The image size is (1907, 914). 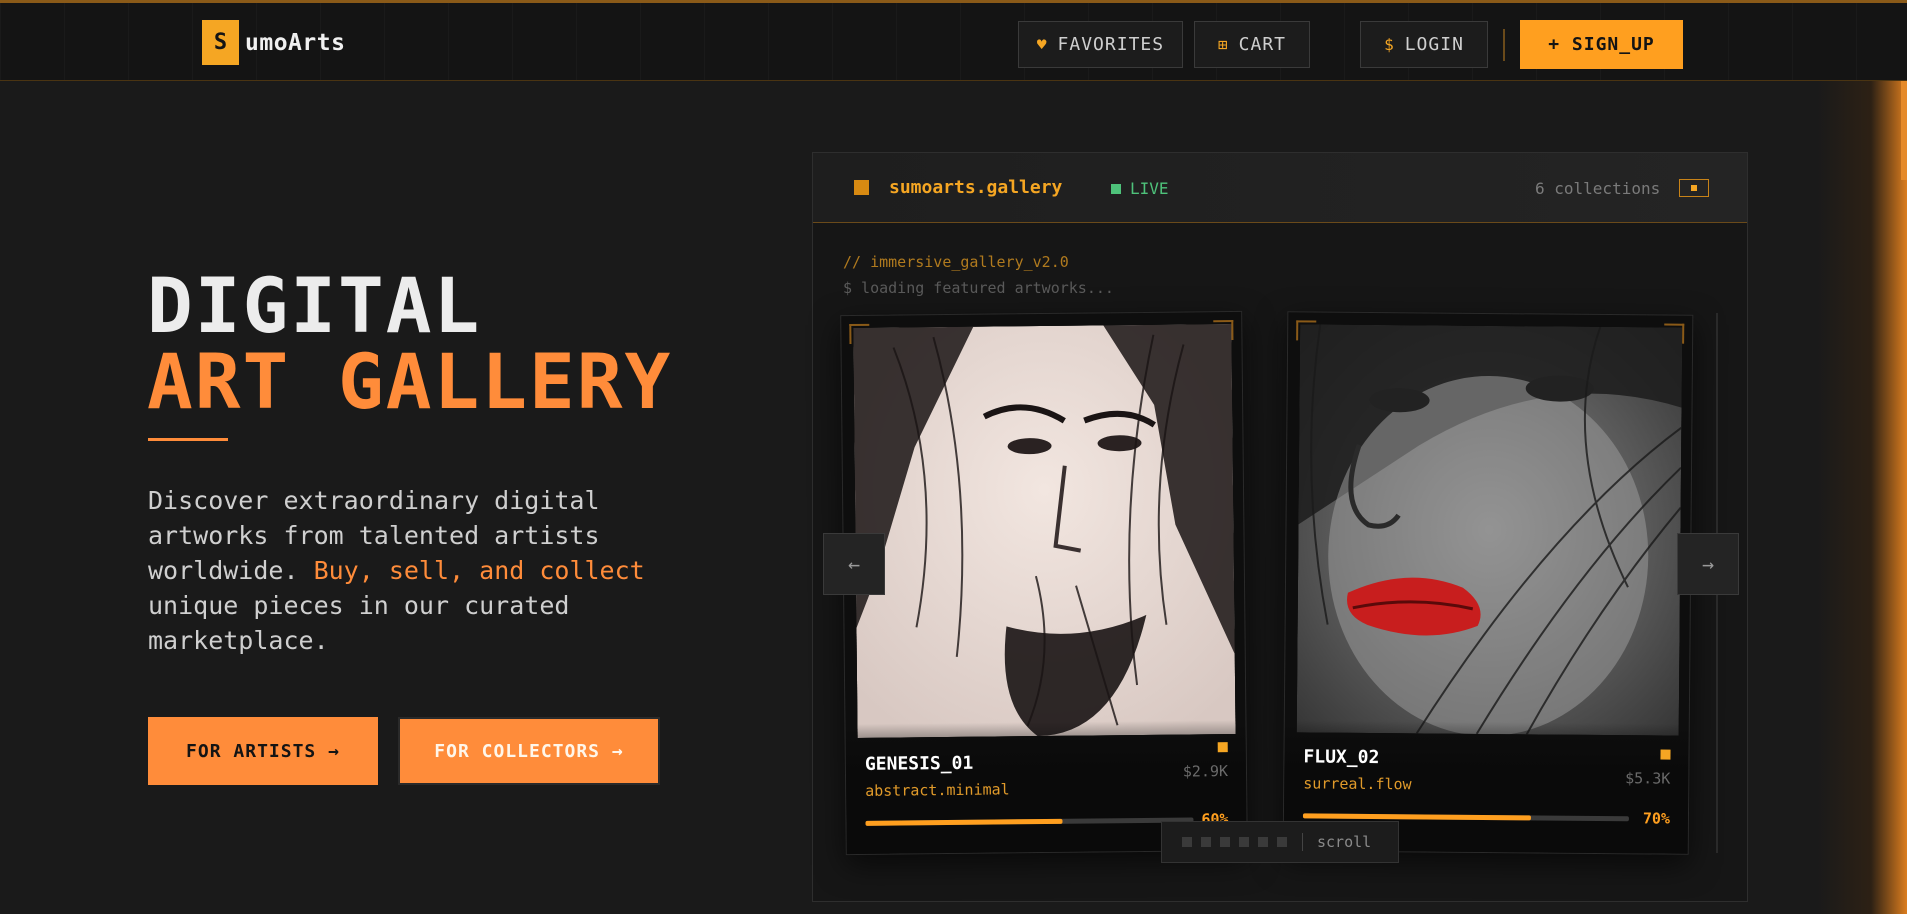 I want to click on card-progress-bar, so click(x=1029, y=821).